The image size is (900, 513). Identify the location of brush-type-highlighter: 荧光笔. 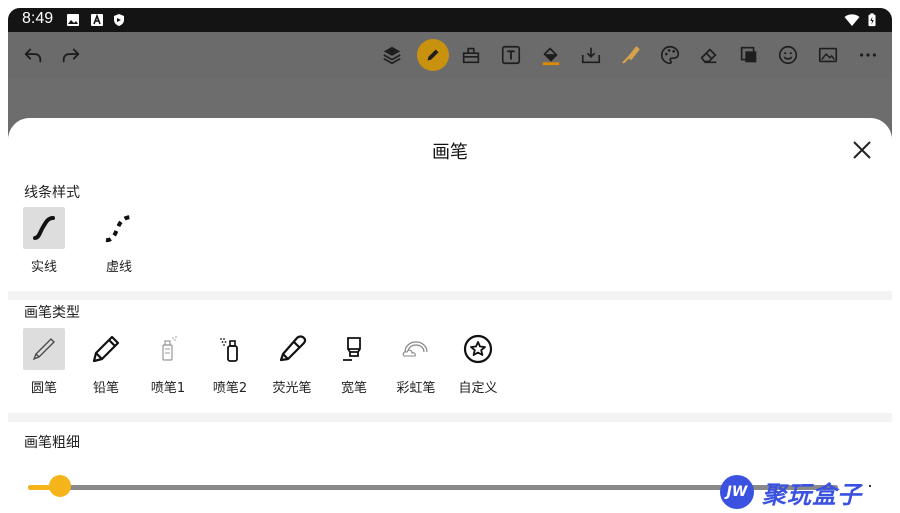
(292, 362).